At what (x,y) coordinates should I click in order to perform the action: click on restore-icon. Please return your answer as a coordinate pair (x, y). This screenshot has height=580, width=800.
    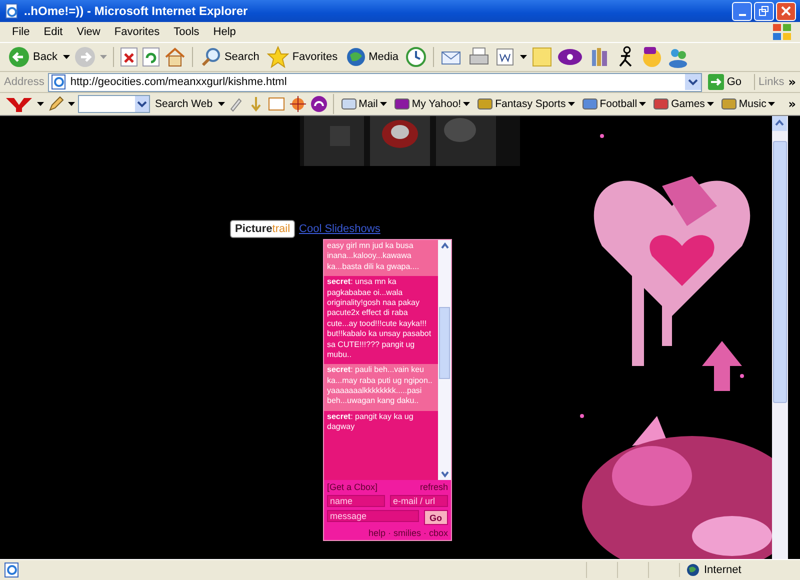
    Looking at the image, I should click on (764, 11).